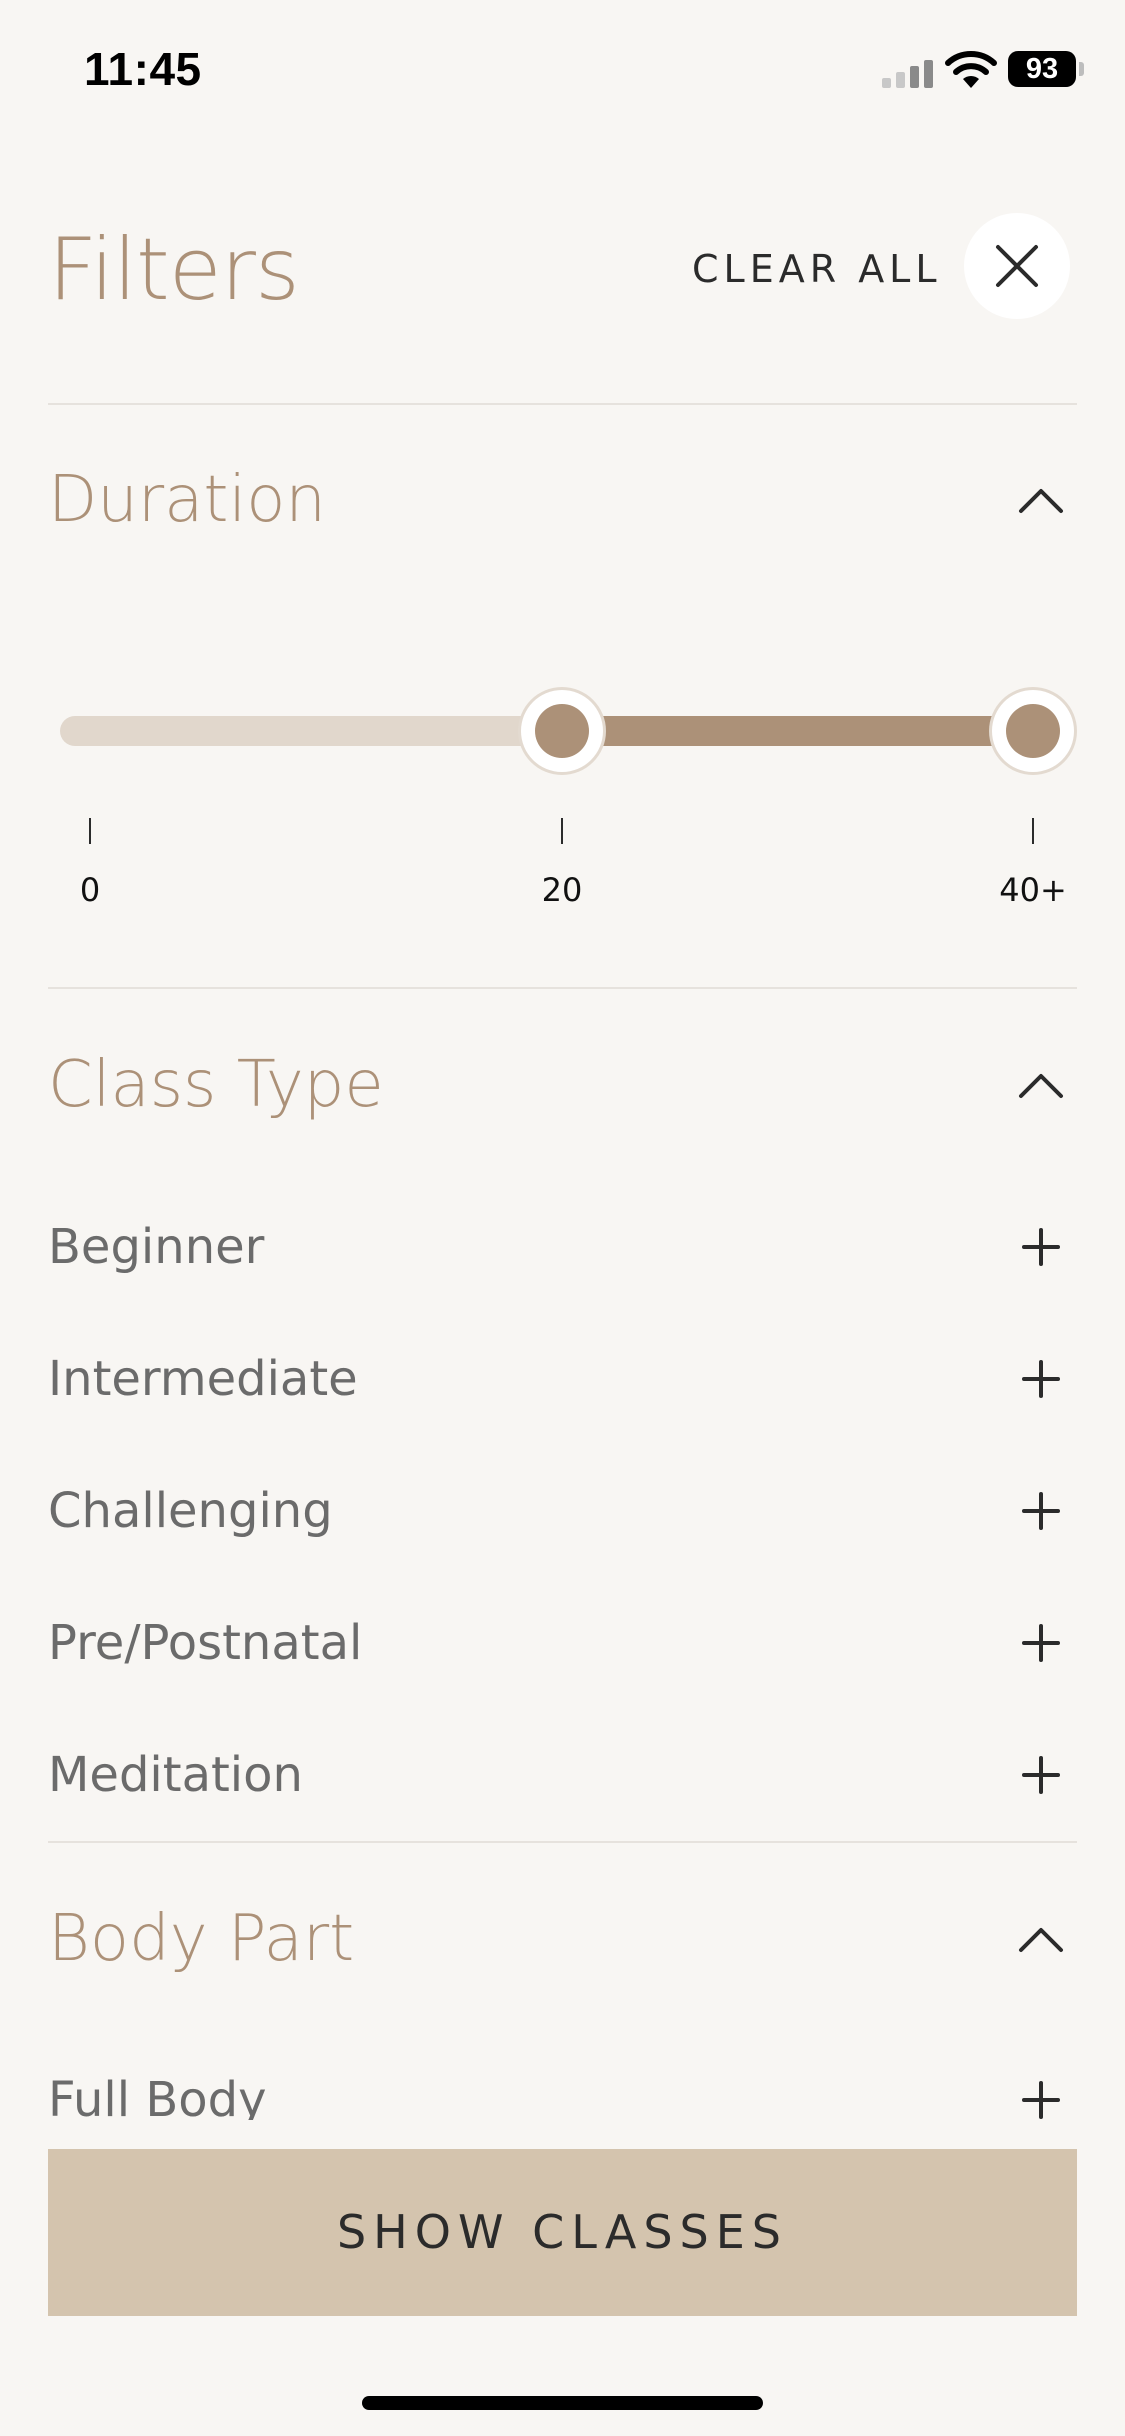  What do you see at coordinates (562, 1643) in the screenshot?
I see `list-item: Pre/Postnatal` at bounding box center [562, 1643].